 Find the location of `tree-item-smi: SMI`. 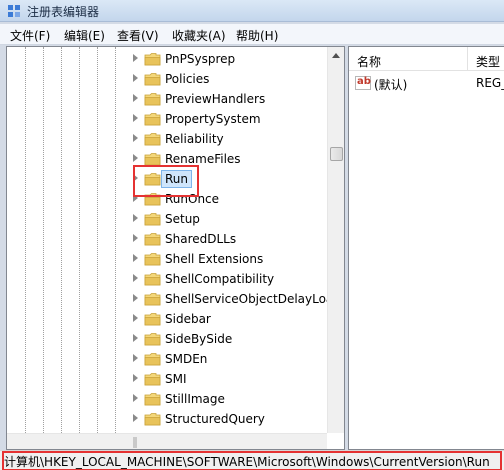

tree-item-smi: SMI is located at coordinates (167, 379).